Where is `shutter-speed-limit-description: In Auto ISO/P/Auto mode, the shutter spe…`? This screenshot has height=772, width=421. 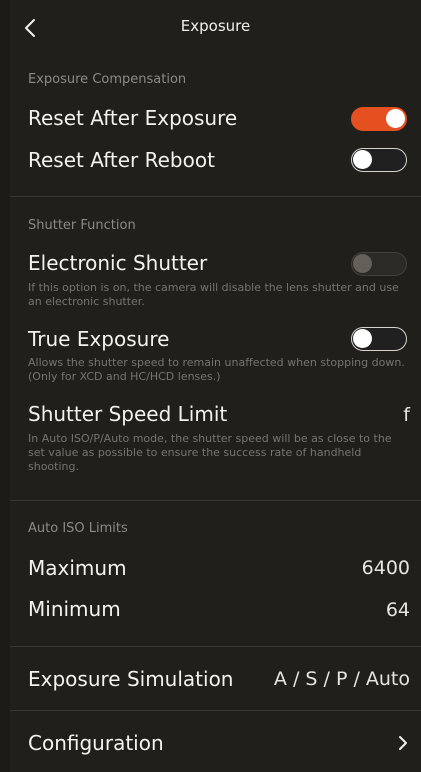
shutter-speed-limit-description: In Auto ISO/P/Auto mode, the shutter spe… is located at coordinates (210, 452).